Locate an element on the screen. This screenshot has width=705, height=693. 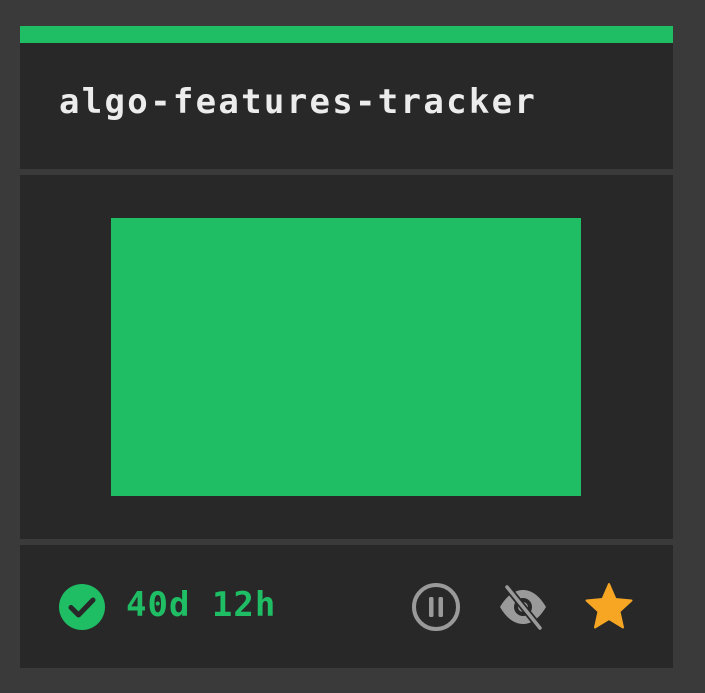
star-icon is located at coordinates (609, 607).